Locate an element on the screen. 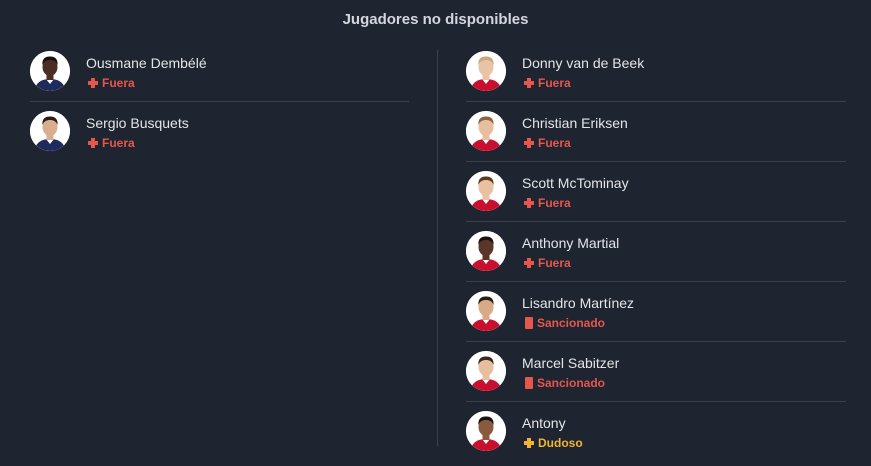 The image size is (871, 466). column-divider is located at coordinates (437, 248).